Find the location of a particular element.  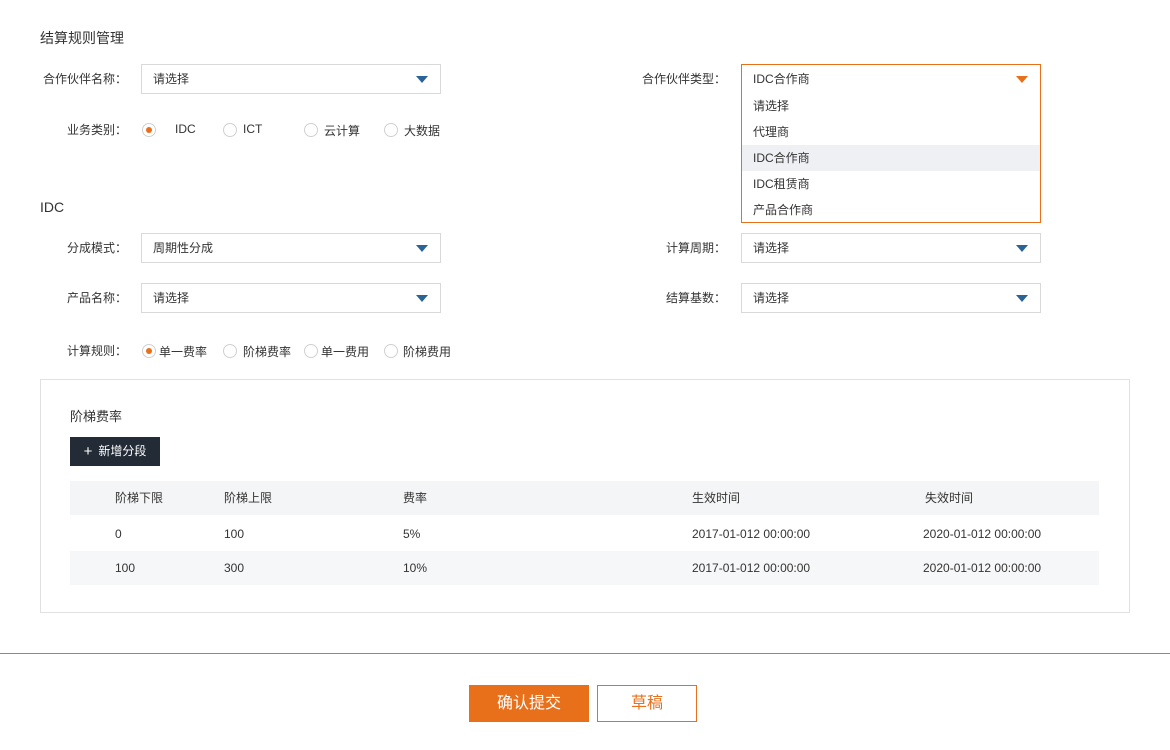

add-segment-button: + 新增分段 is located at coordinates (115, 451).